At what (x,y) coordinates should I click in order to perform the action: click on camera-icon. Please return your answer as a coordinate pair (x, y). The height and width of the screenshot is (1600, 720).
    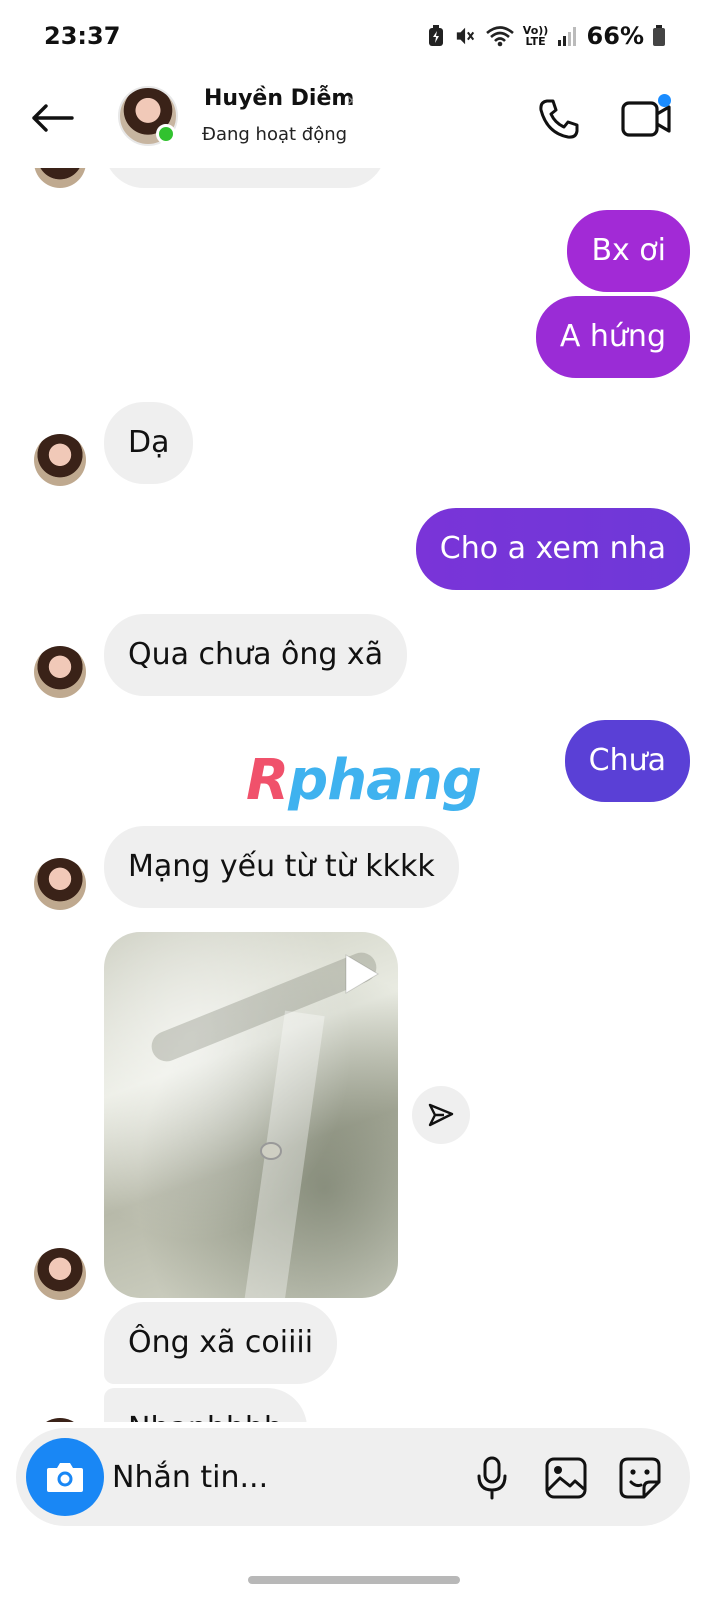
    Looking at the image, I should click on (65, 1477).